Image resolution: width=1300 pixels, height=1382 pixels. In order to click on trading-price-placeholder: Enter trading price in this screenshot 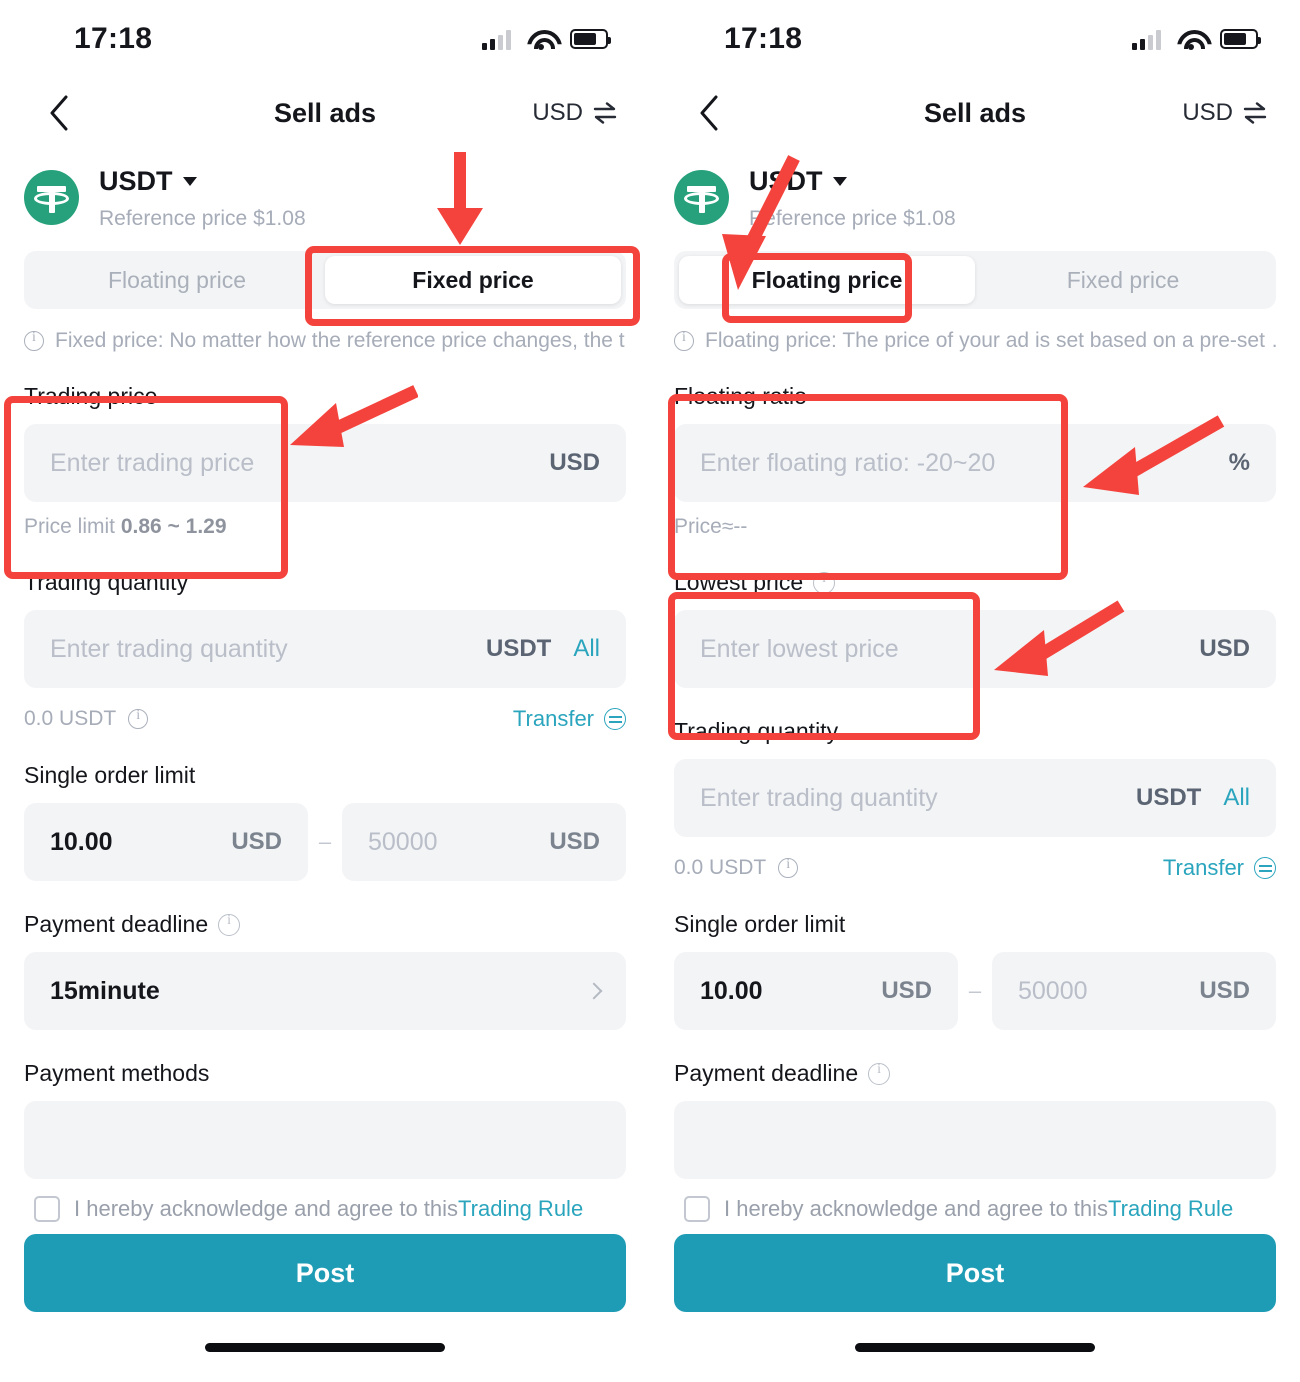, I will do `click(152, 462)`.